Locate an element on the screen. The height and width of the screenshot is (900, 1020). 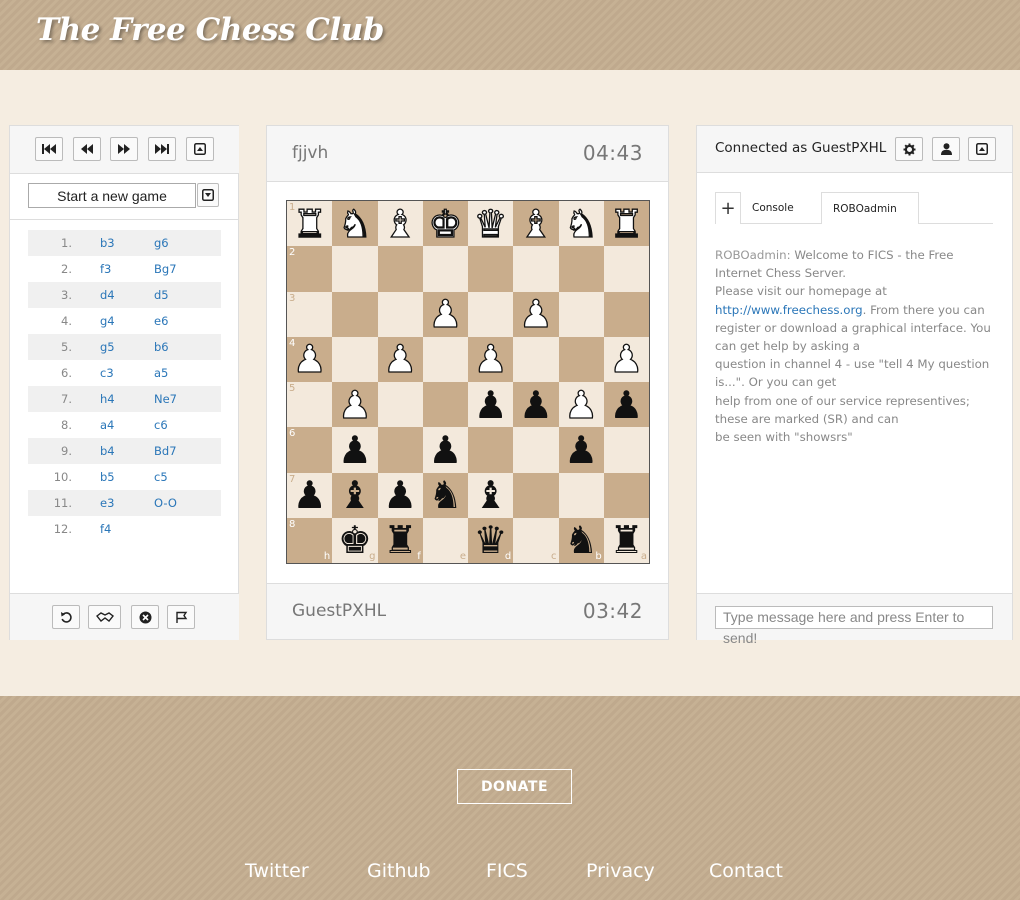
white-move: c3 is located at coordinates (105, 373).